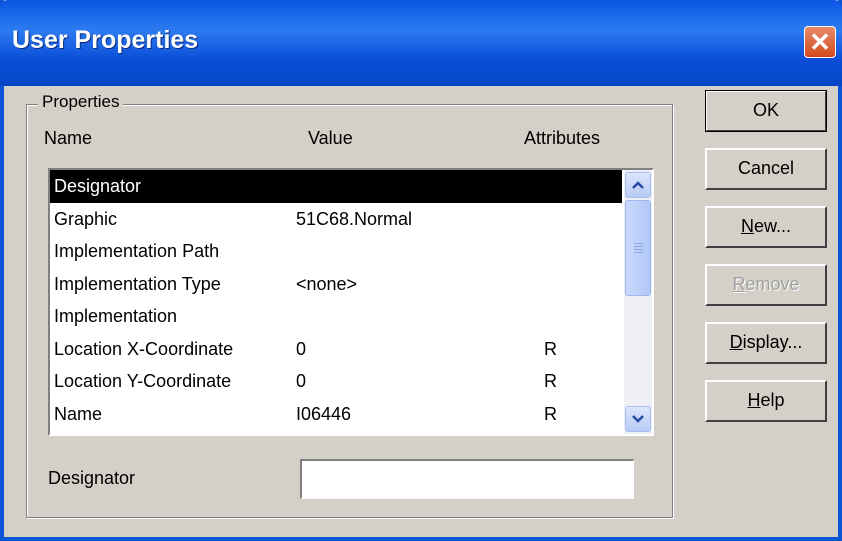 The width and height of the screenshot is (842, 541). I want to click on table-row: Implementation Path, so click(336, 251).